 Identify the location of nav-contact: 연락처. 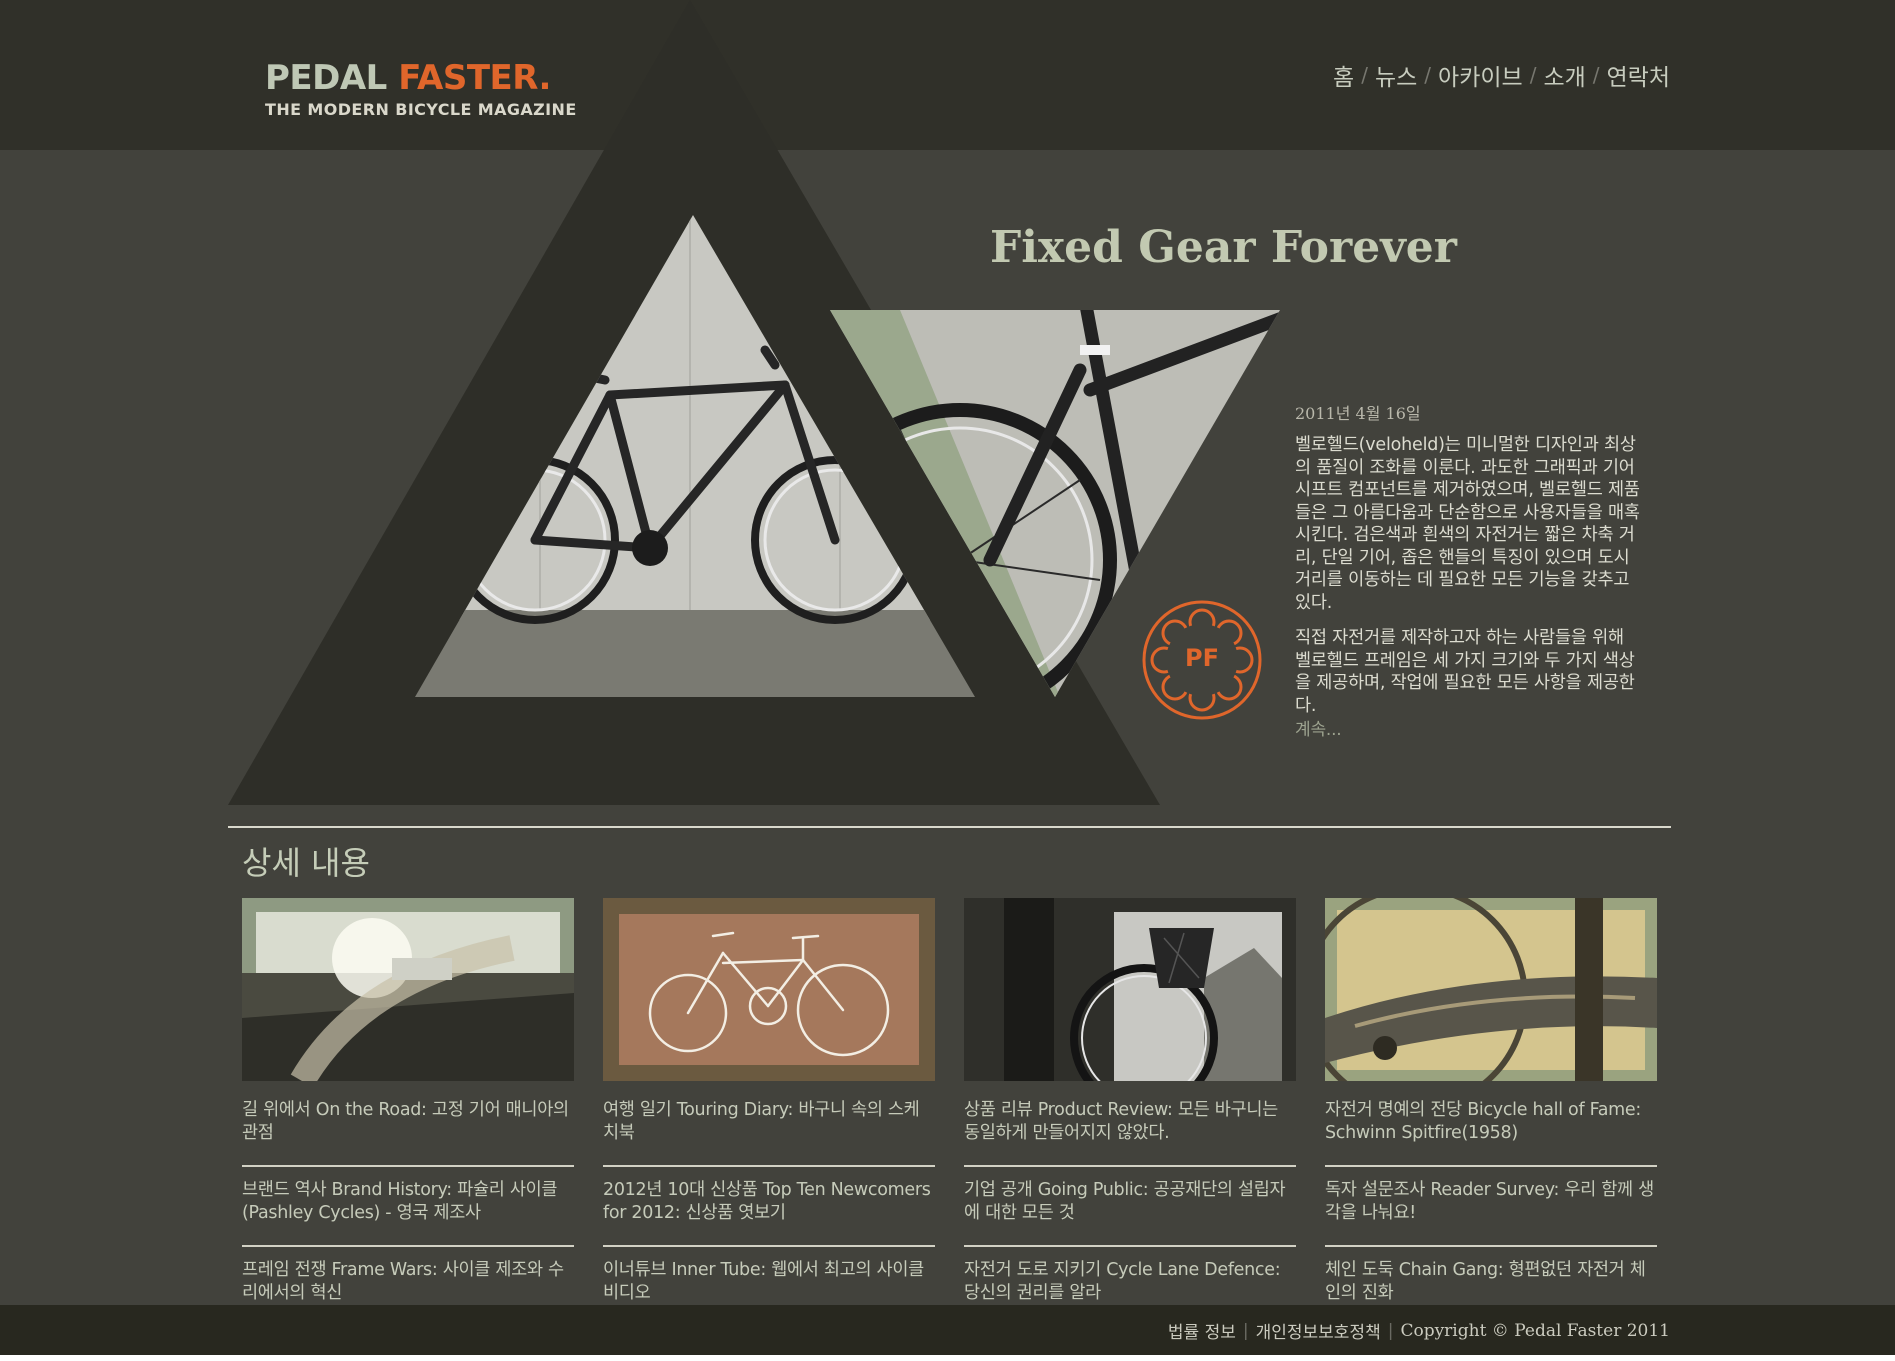
(1638, 75).